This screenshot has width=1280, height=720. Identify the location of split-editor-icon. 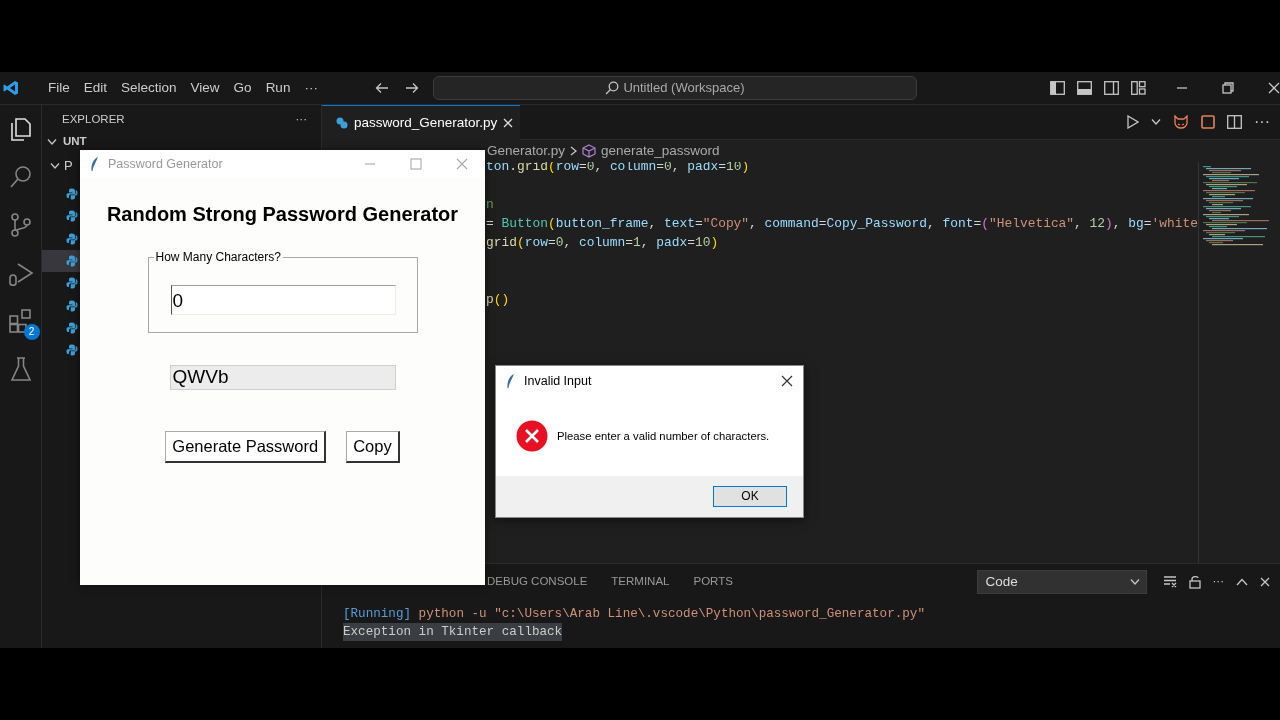
(1234, 122).